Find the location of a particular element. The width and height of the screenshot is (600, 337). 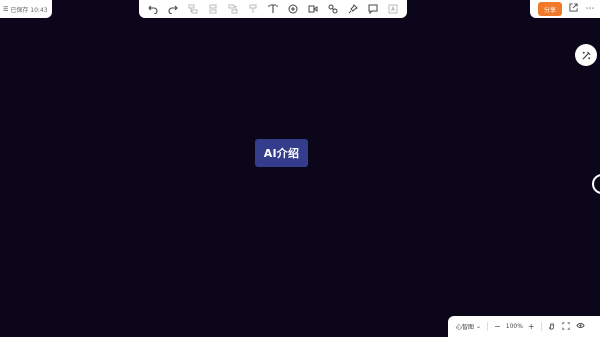

top-right-actions: 分享 ⋯ is located at coordinates (565, 9).